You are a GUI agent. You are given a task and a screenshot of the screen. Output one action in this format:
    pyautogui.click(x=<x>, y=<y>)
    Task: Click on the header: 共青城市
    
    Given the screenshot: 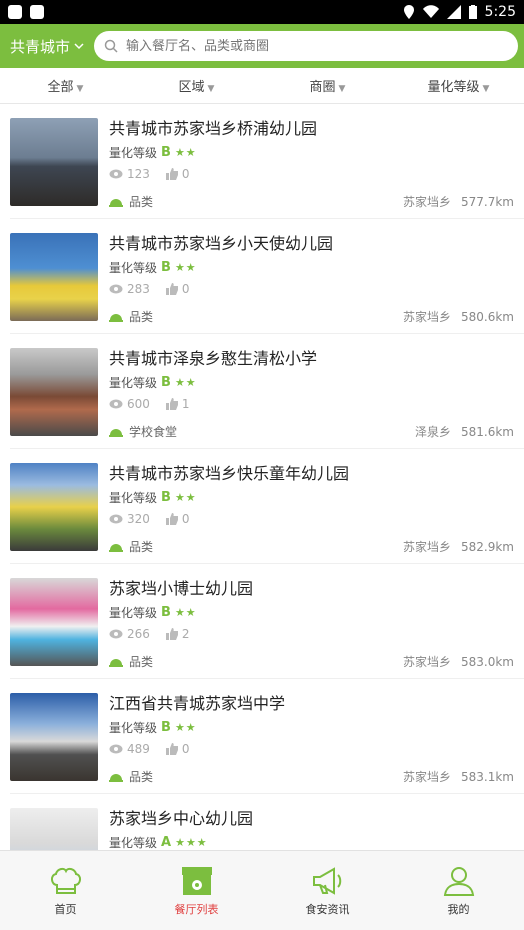 What is the action you would take?
    pyautogui.click(x=262, y=46)
    